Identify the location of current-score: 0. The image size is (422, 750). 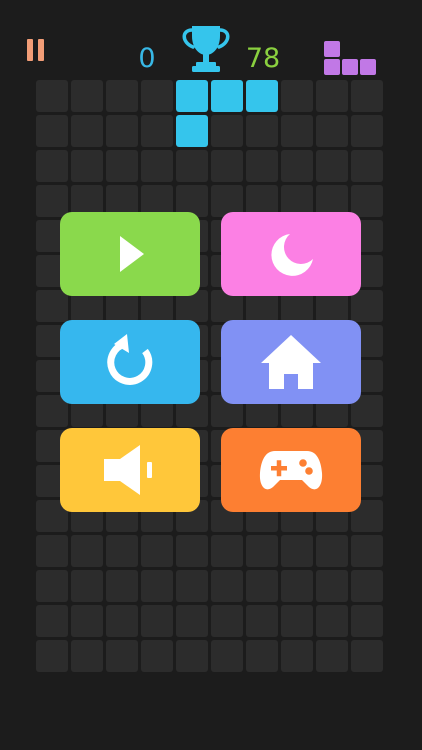
(147, 58).